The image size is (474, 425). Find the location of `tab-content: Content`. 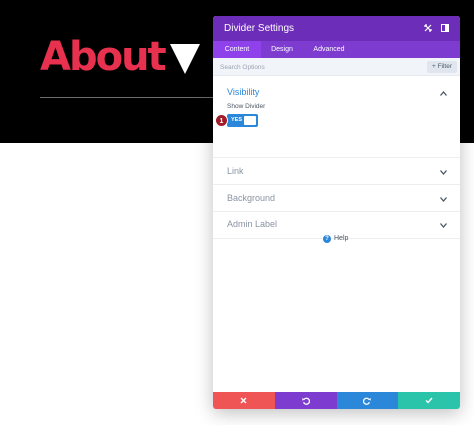

tab-content: Content is located at coordinates (237, 49).